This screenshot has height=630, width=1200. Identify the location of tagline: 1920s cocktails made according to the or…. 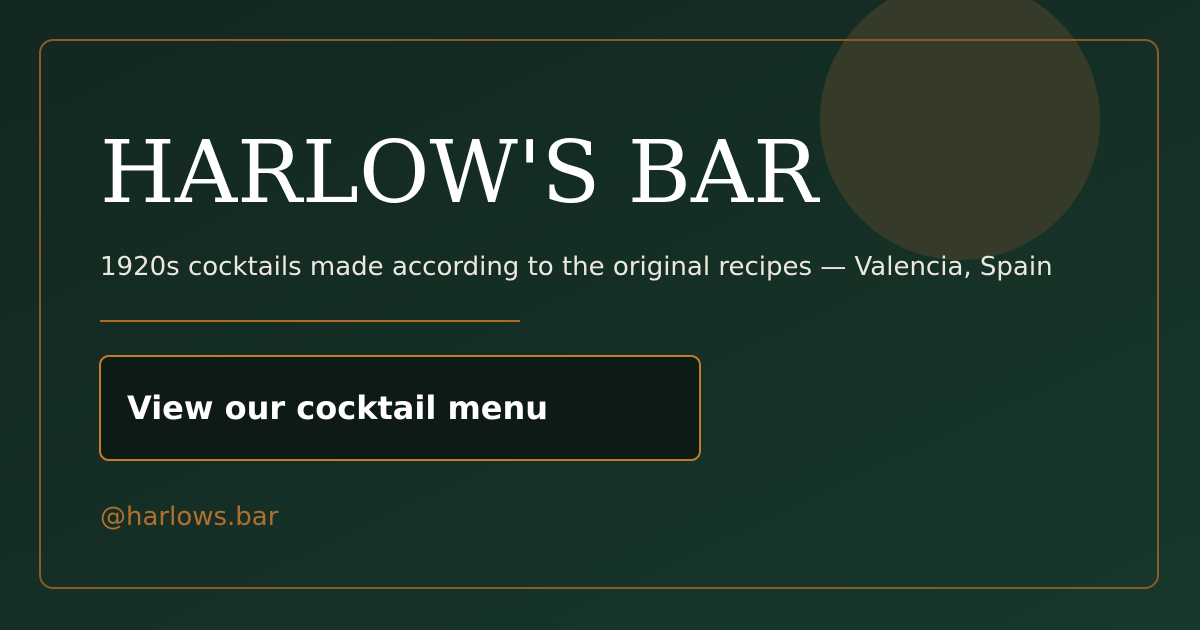
(576, 267).